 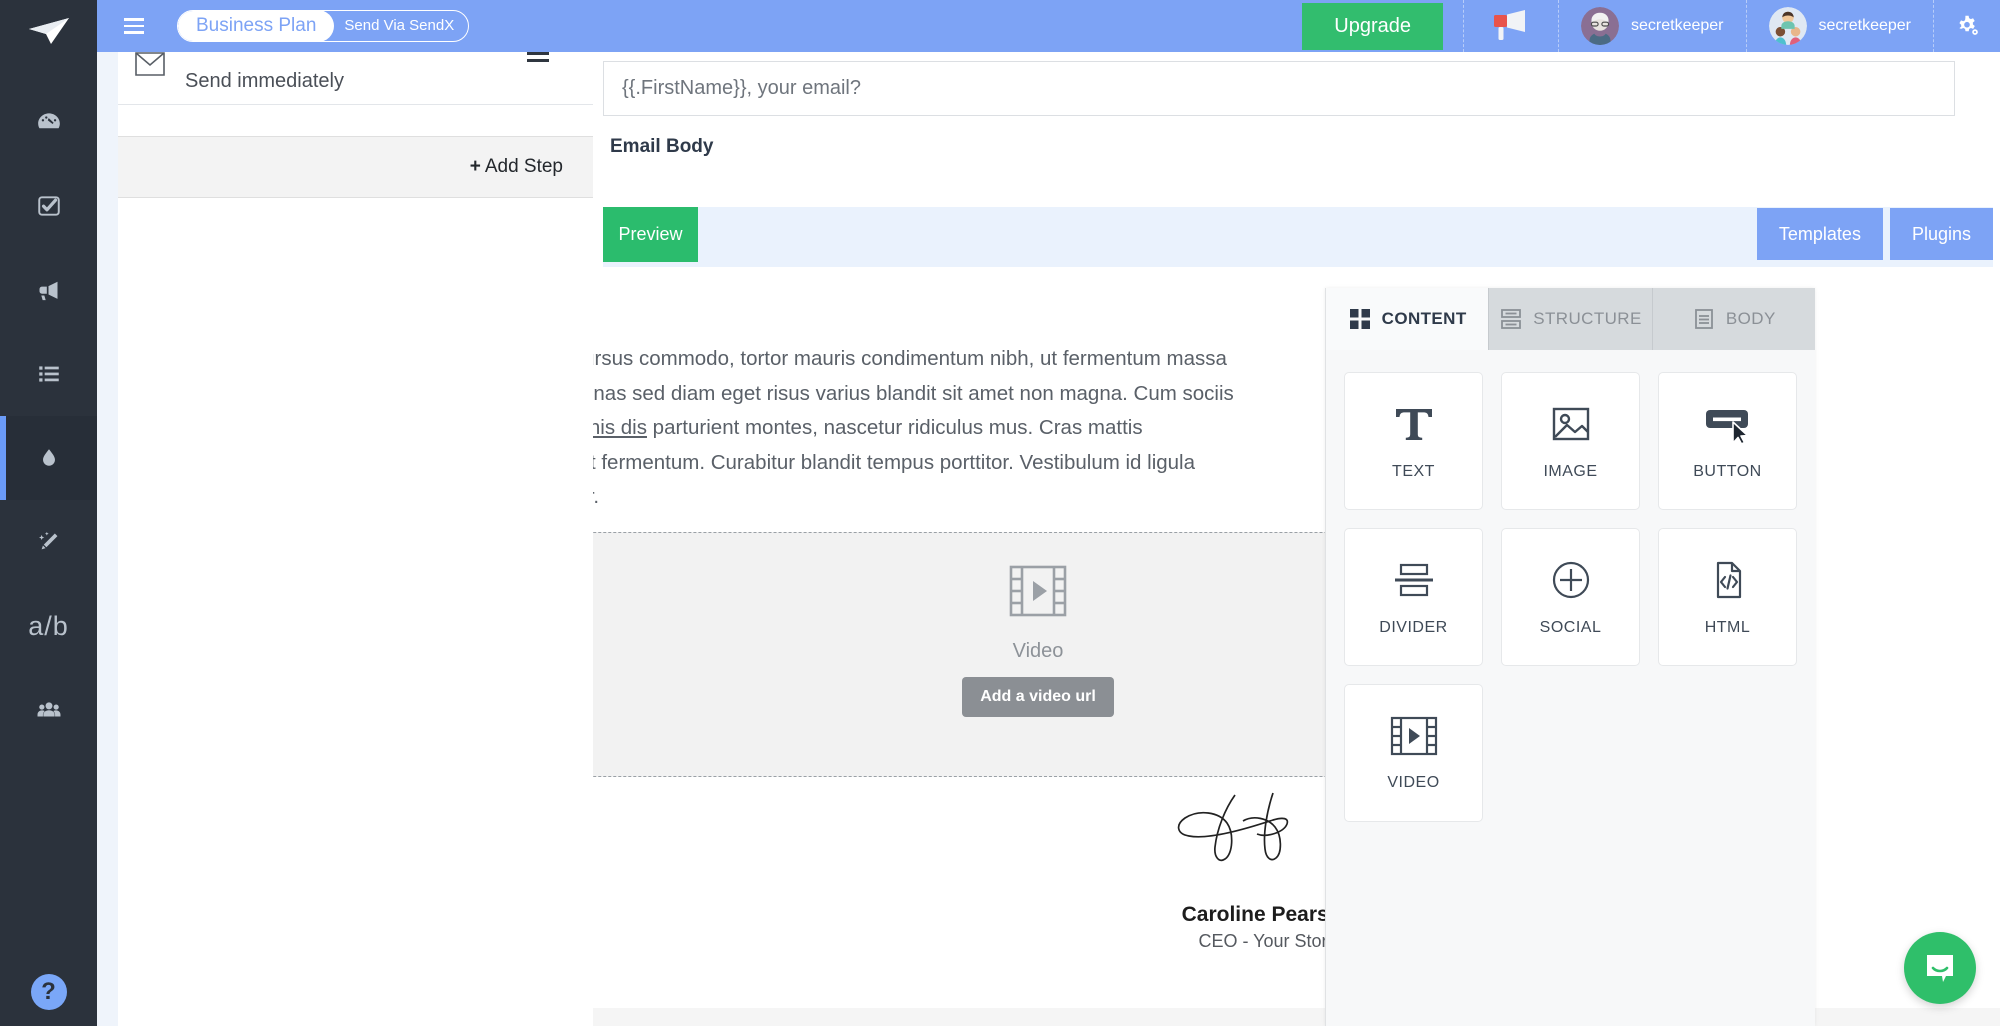 What do you see at coordinates (150, 66) in the screenshot?
I see `envelope-icon` at bounding box center [150, 66].